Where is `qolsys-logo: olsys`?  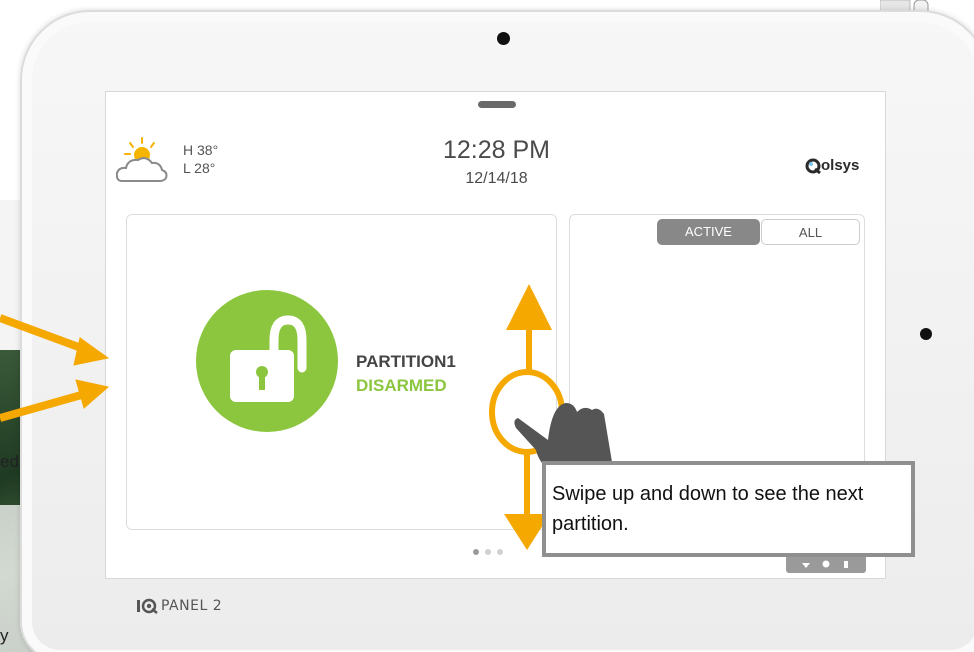 qolsys-logo: olsys is located at coordinates (832, 165).